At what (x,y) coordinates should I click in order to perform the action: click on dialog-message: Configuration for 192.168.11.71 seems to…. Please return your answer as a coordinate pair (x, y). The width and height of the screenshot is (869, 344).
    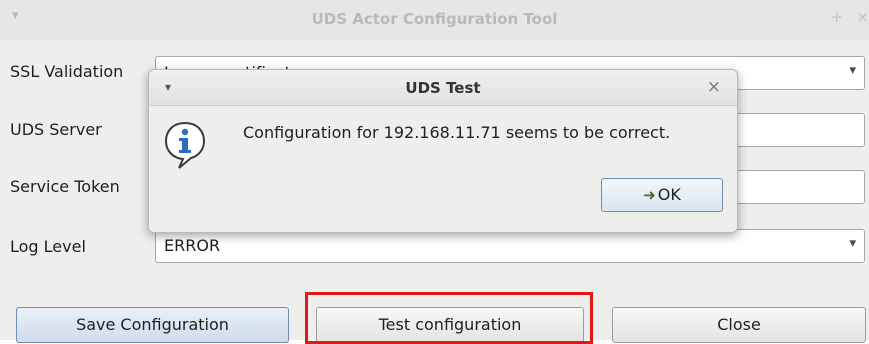
    Looking at the image, I should click on (457, 132).